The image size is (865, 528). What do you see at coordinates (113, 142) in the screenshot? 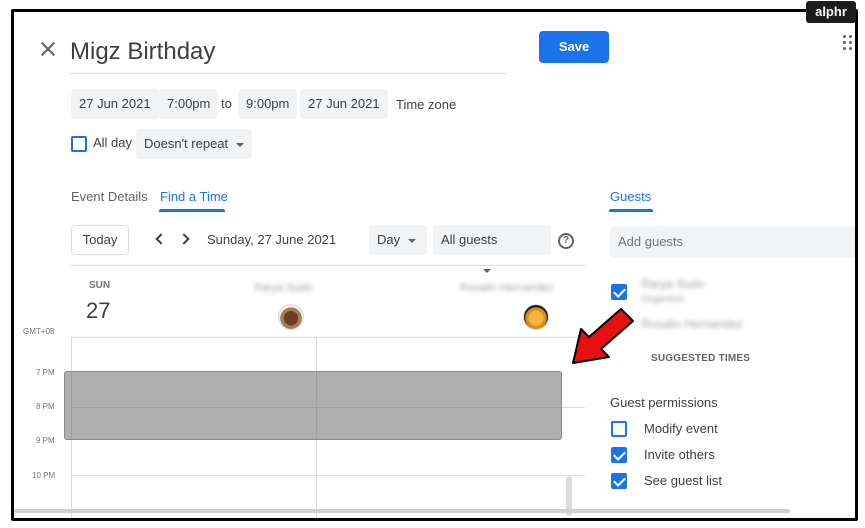
I see `all-day-label: All day` at bounding box center [113, 142].